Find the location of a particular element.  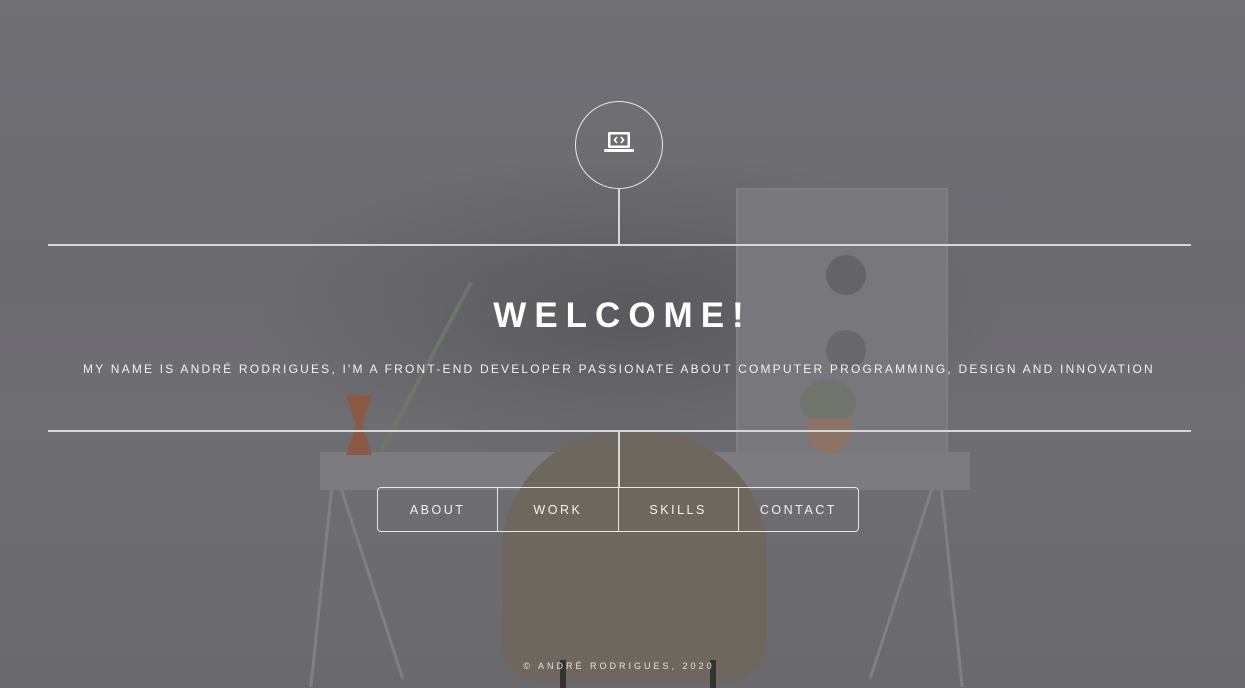

main-nav: ABOUT WORK SKILLS CONTACT is located at coordinates (618, 509).